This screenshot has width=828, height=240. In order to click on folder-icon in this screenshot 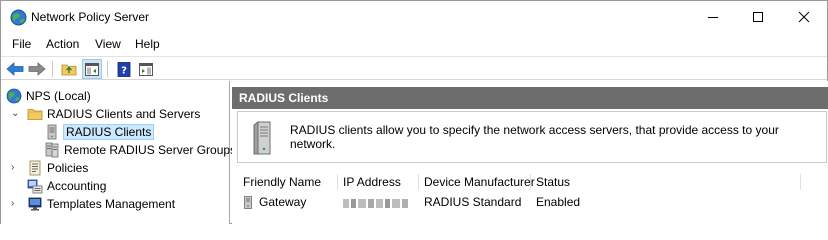, I will do `click(35, 114)`.